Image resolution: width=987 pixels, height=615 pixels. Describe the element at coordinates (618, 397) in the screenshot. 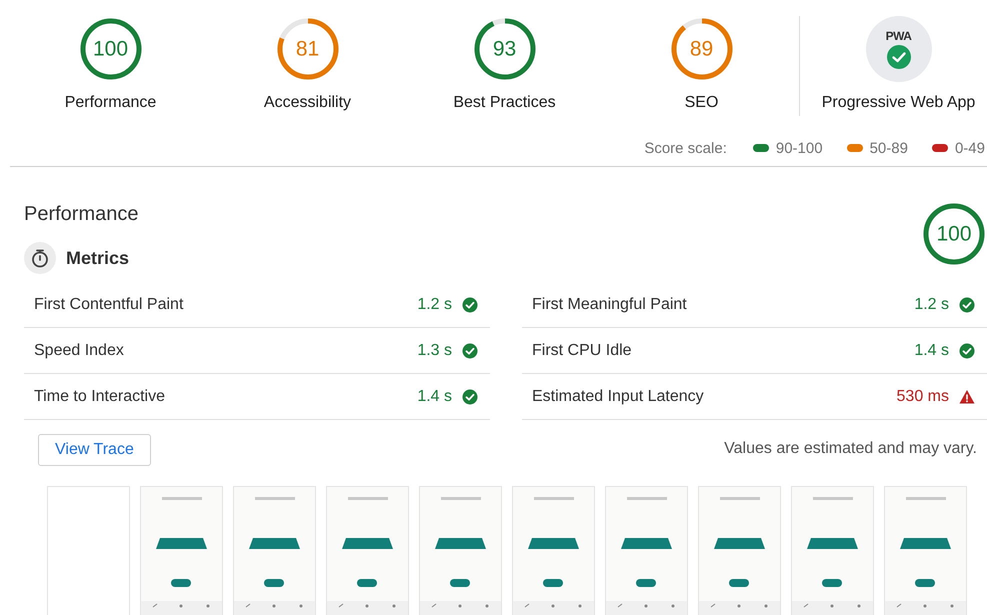

I see `metric-name: Estimated Input Latency` at that location.